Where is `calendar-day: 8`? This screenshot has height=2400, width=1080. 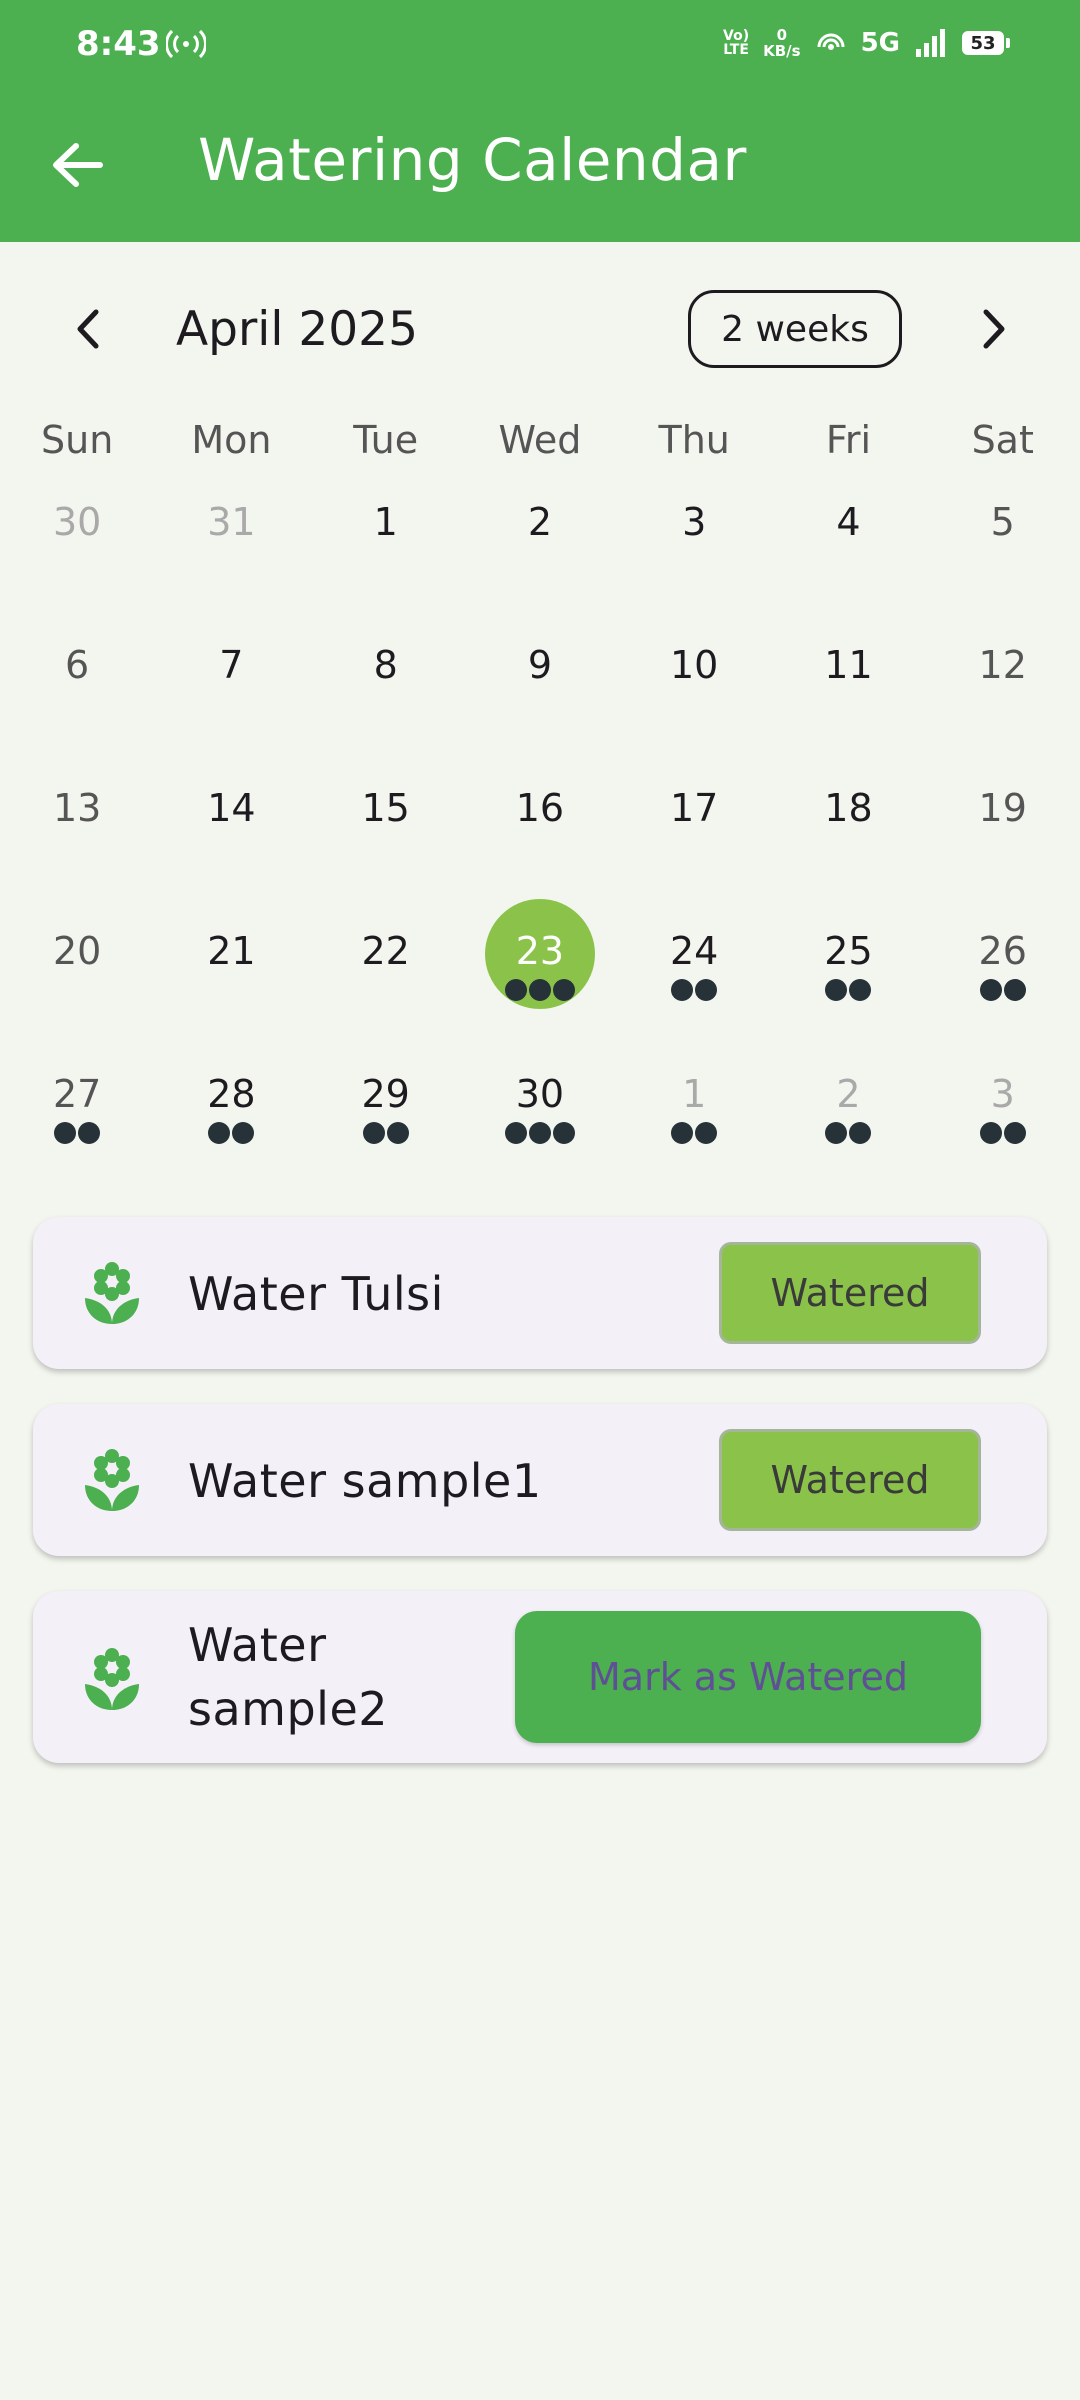 calendar-day: 8 is located at coordinates (386, 704).